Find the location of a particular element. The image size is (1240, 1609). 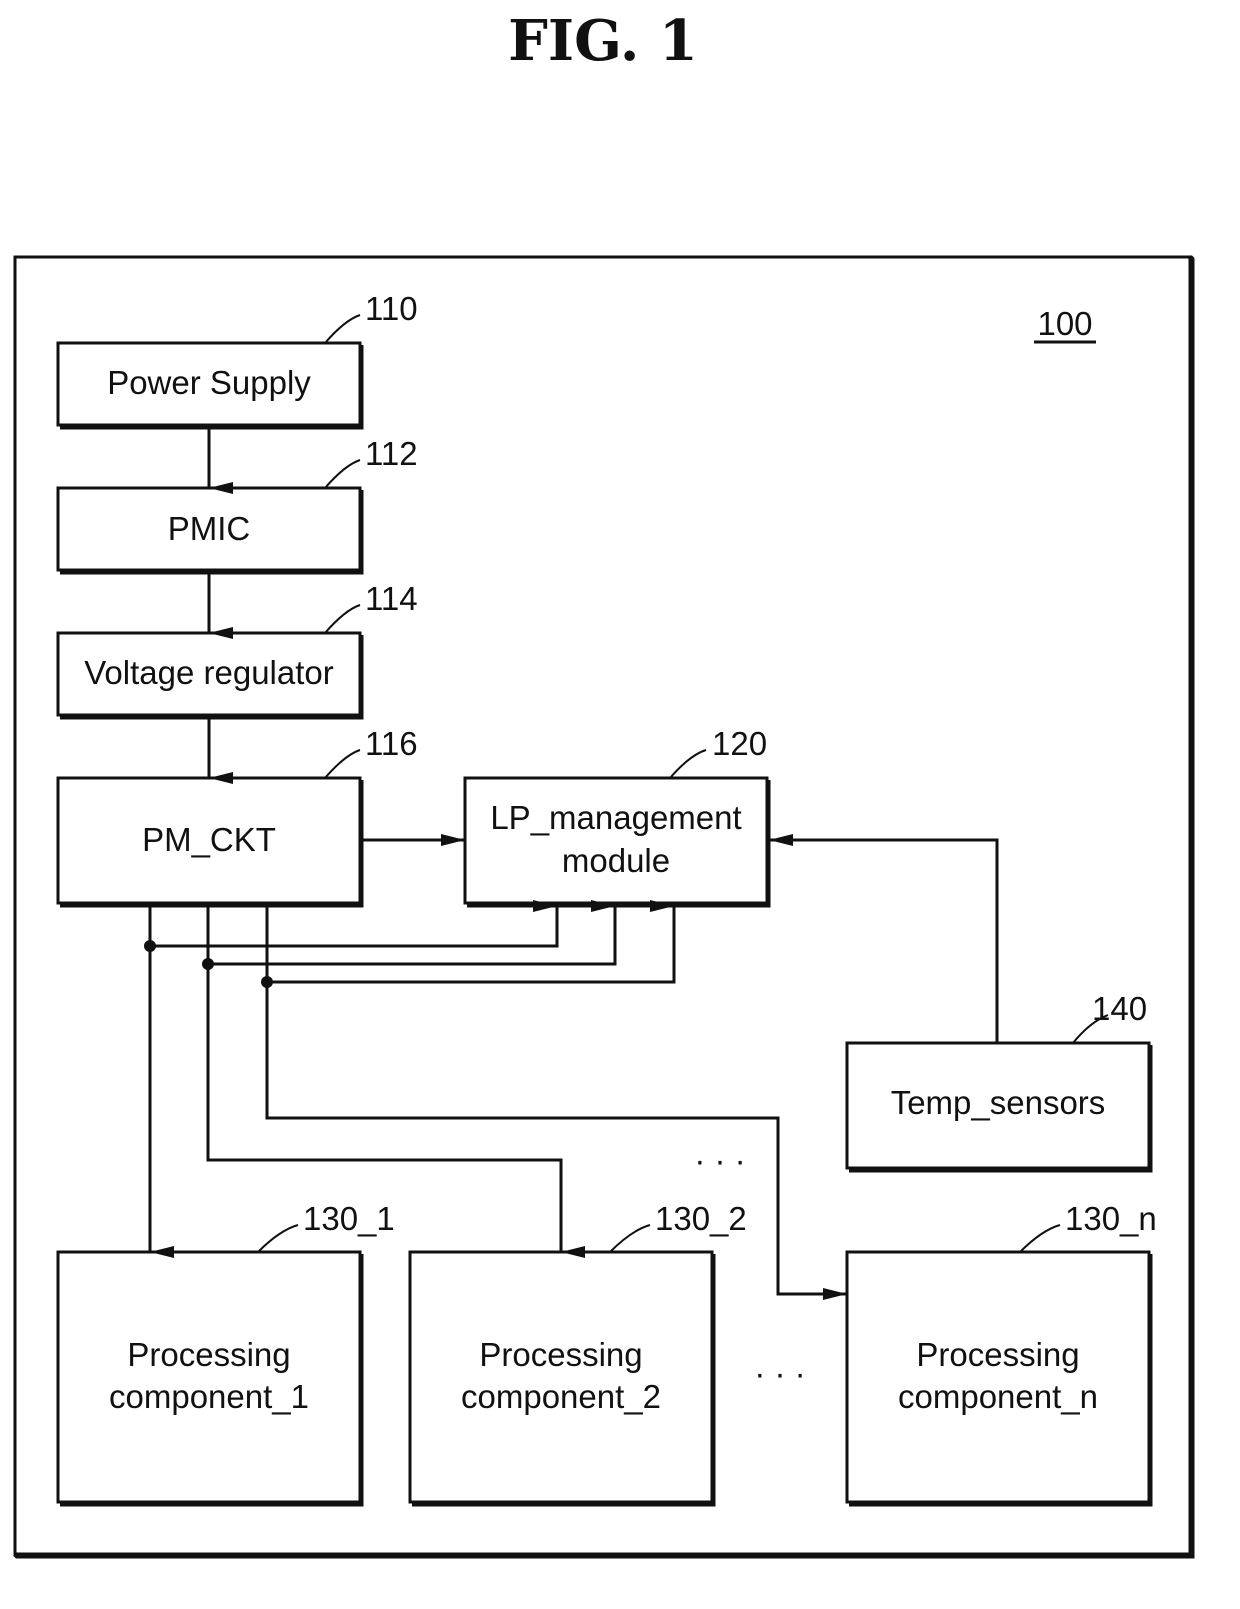

temp-sensors-block: Temp_sensors is located at coordinates (999, 1107).